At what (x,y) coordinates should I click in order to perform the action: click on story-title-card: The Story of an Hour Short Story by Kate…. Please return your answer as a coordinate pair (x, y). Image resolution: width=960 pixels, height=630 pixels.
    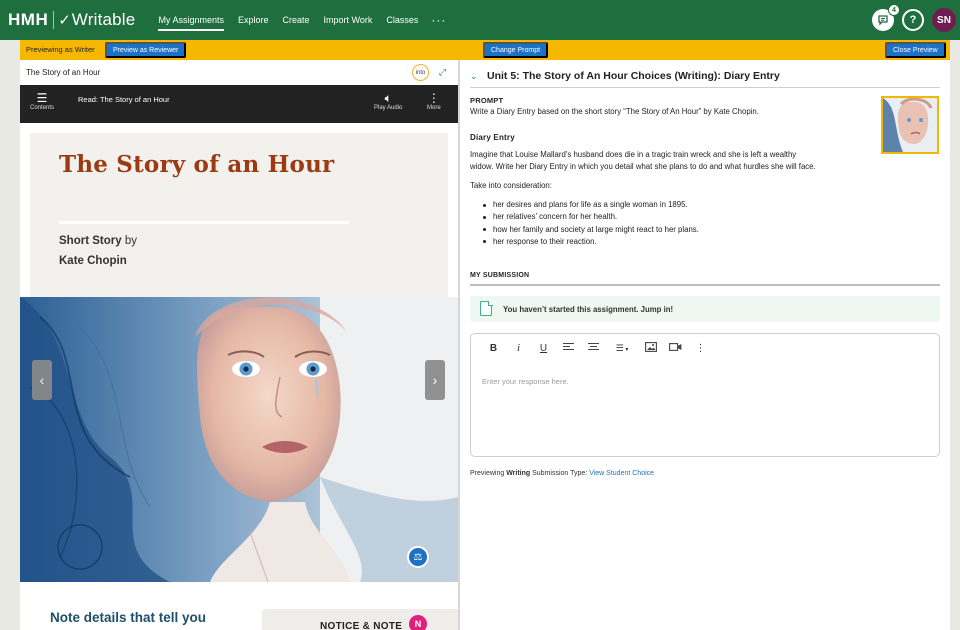
    Looking at the image, I should click on (239, 215).